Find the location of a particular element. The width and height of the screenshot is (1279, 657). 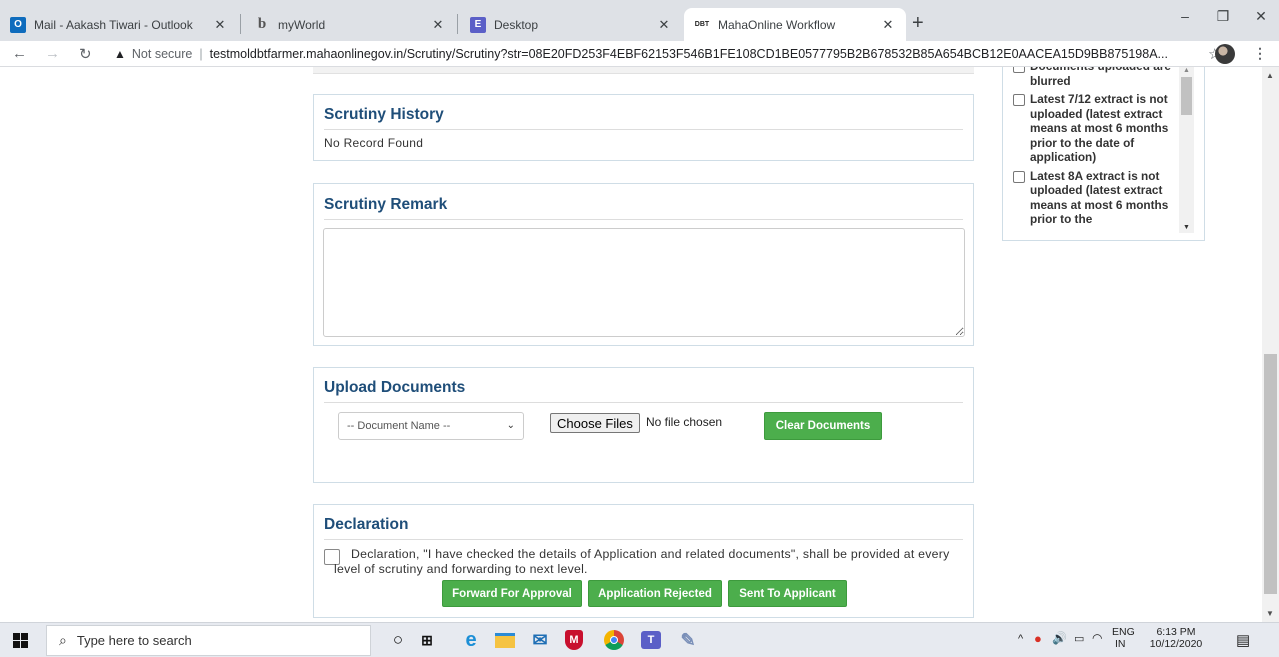

tab-outlook: O Mail - Aakash Tiwari - Outlook ✕ is located at coordinates (119, 24).